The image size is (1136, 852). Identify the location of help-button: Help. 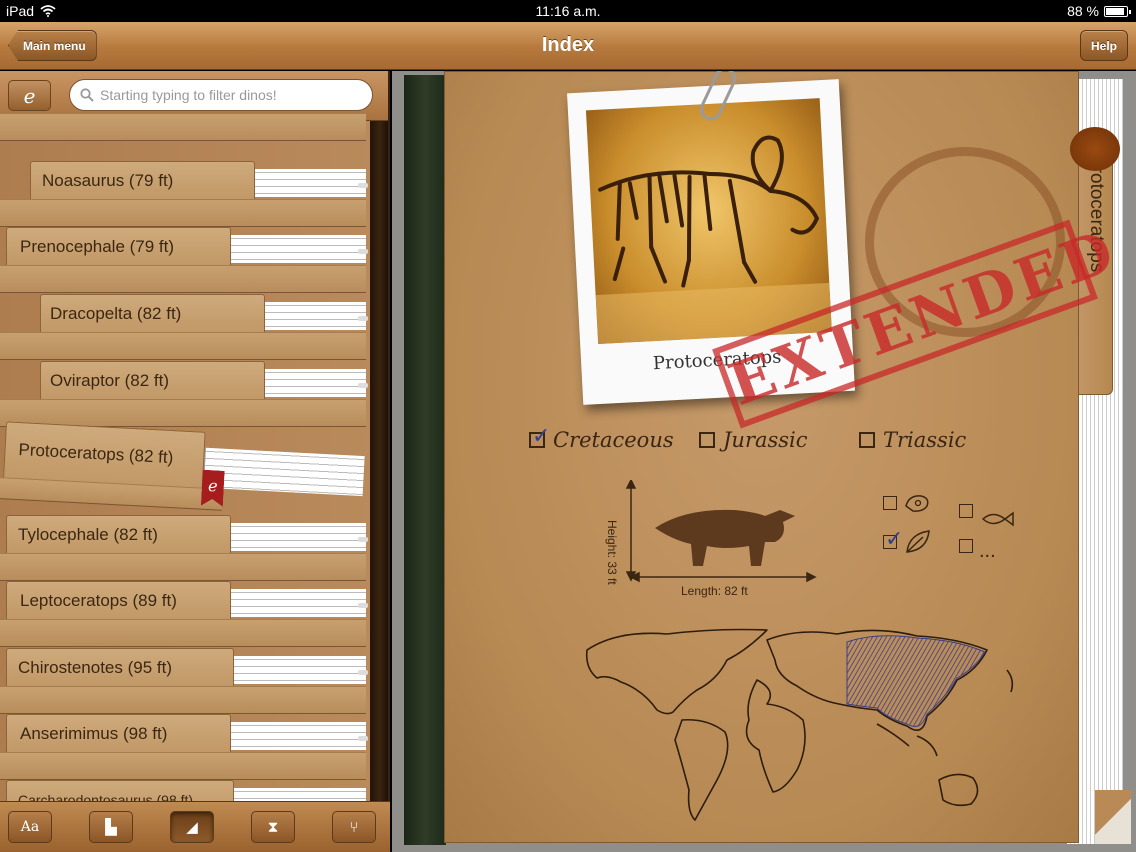
(1103, 45).